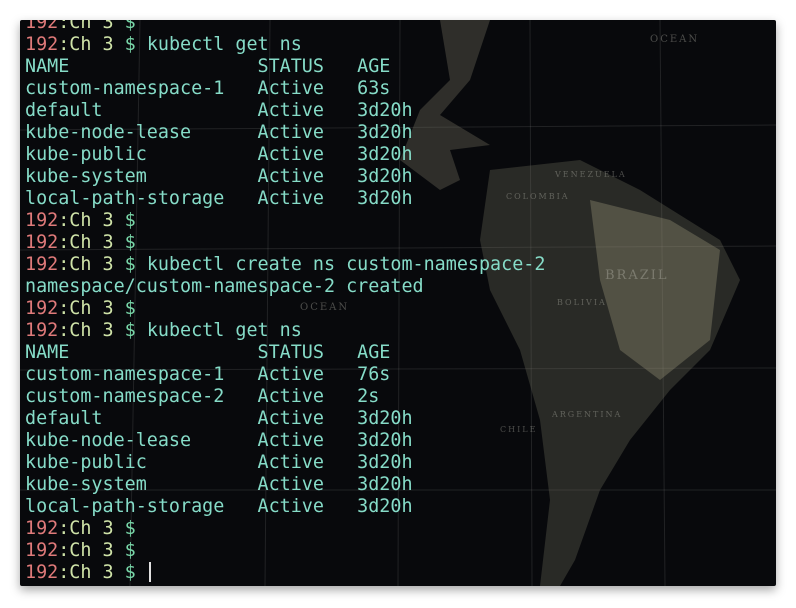 This screenshot has width=796, height=608. What do you see at coordinates (208, 88) in the screenshot?
I see `output-text: custom-namespace-1 Active 63s` at bounding box center [208, 88].